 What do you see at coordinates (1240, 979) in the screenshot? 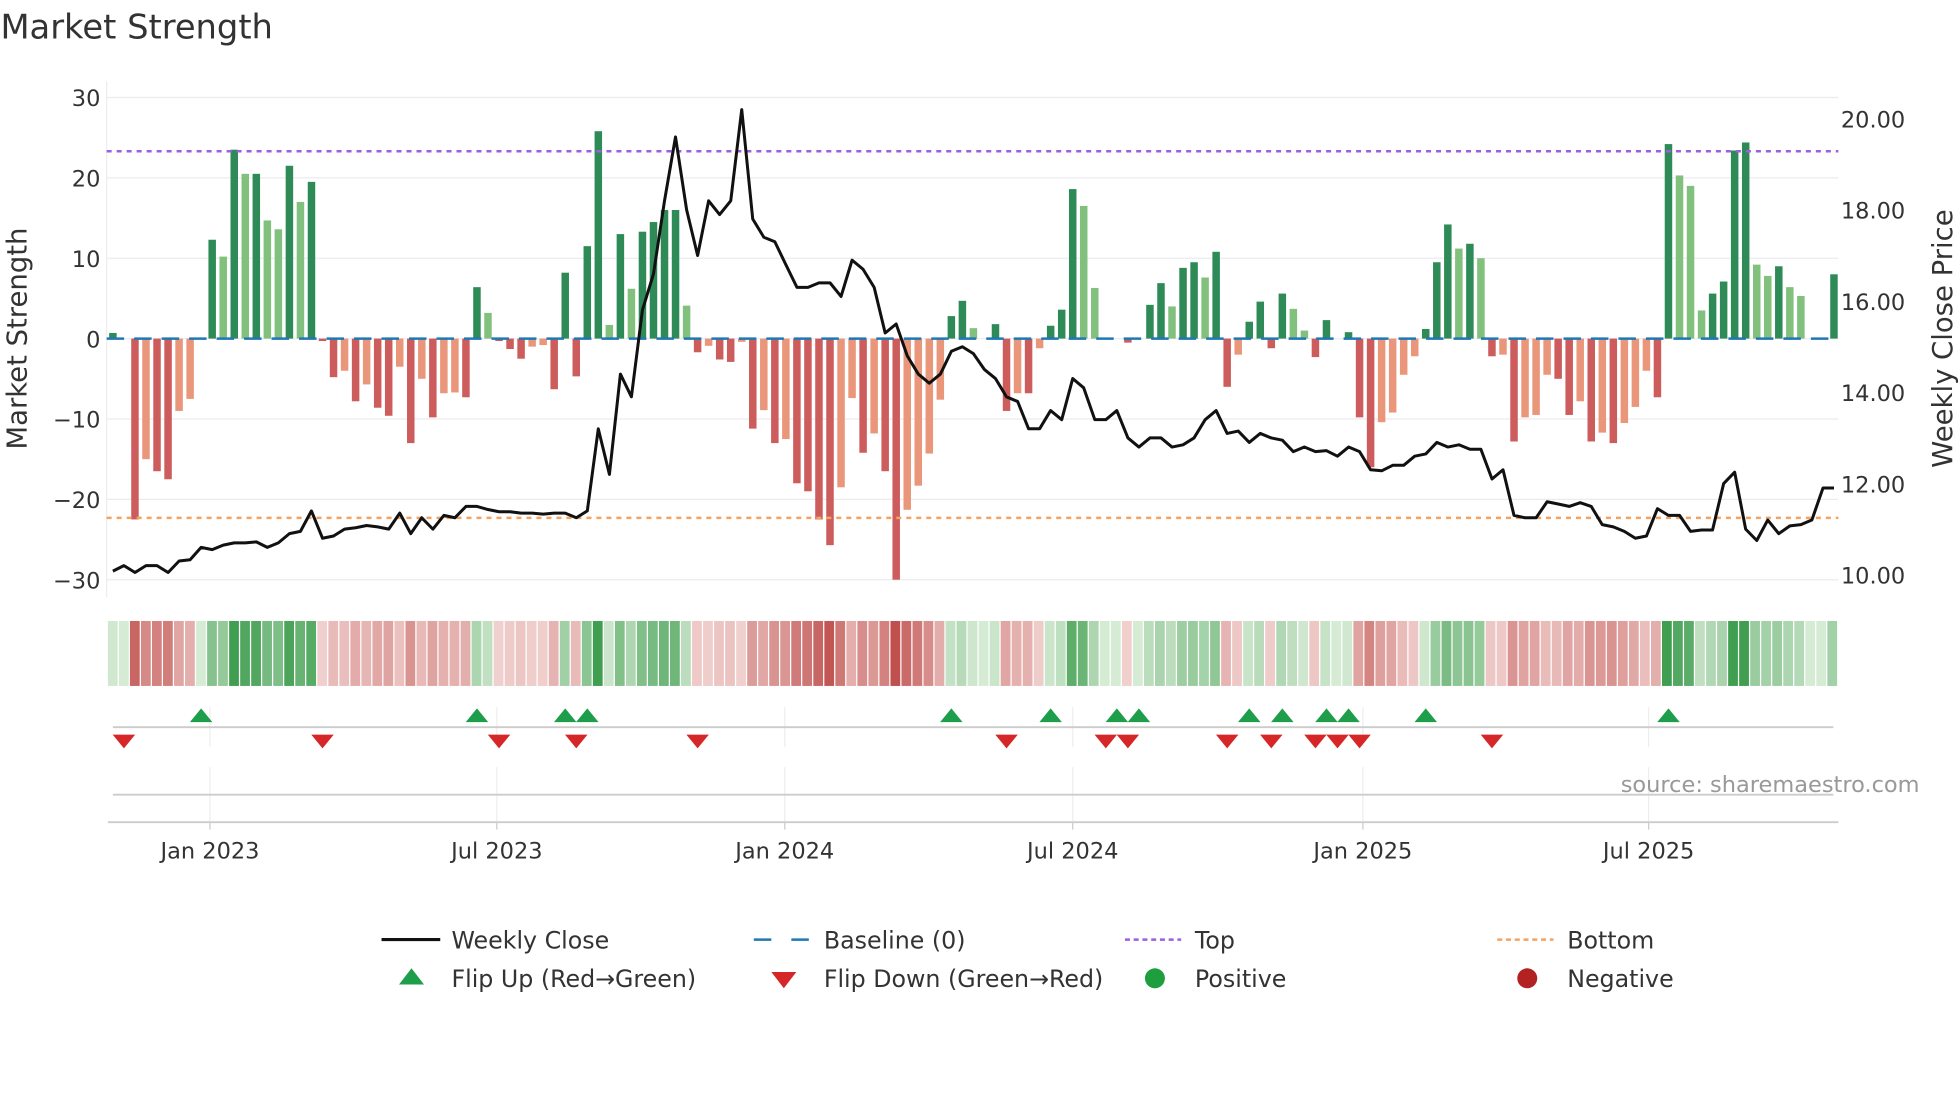
I see `legend-label: Positive` at bounding box center [1240, 979].